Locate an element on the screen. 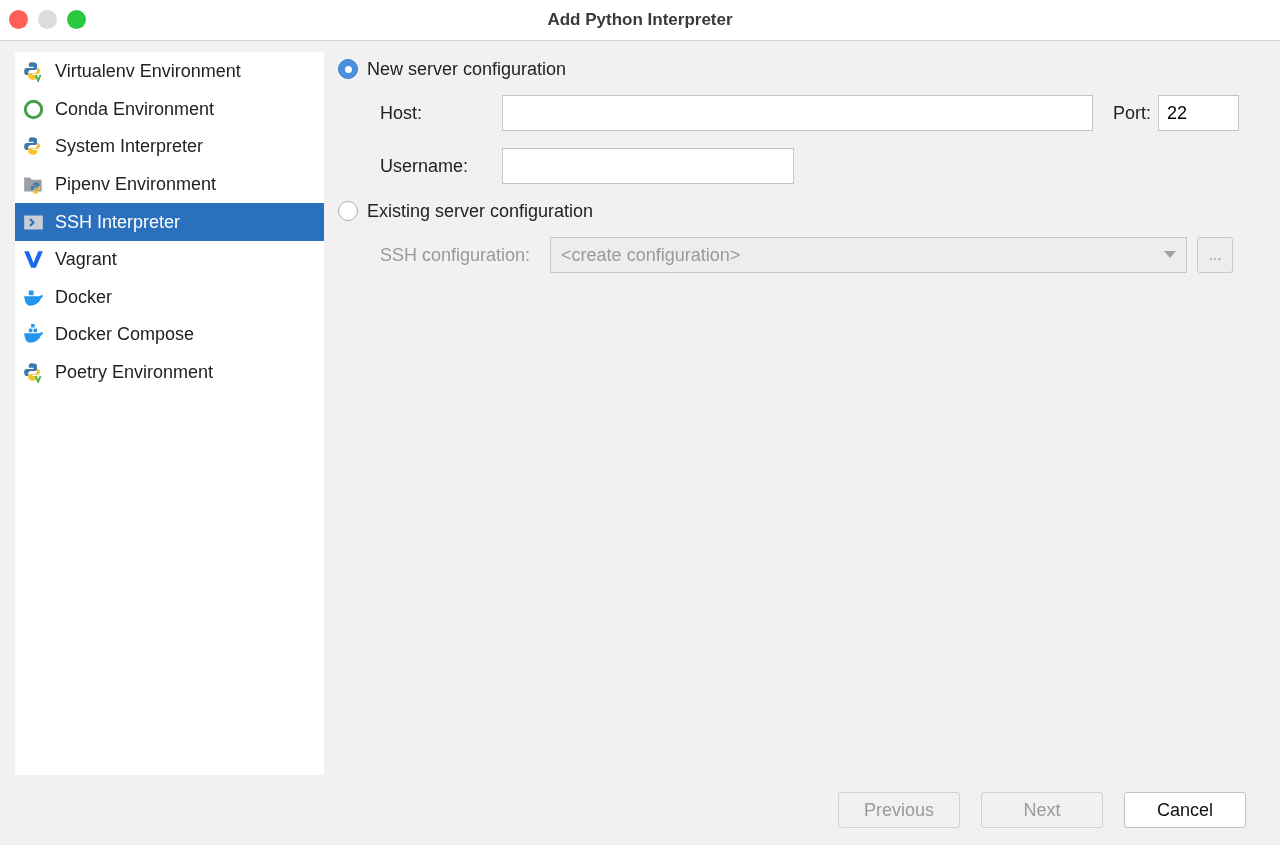 The image size is (1280, 845). minimize-button is located at coordinates (47, 19).